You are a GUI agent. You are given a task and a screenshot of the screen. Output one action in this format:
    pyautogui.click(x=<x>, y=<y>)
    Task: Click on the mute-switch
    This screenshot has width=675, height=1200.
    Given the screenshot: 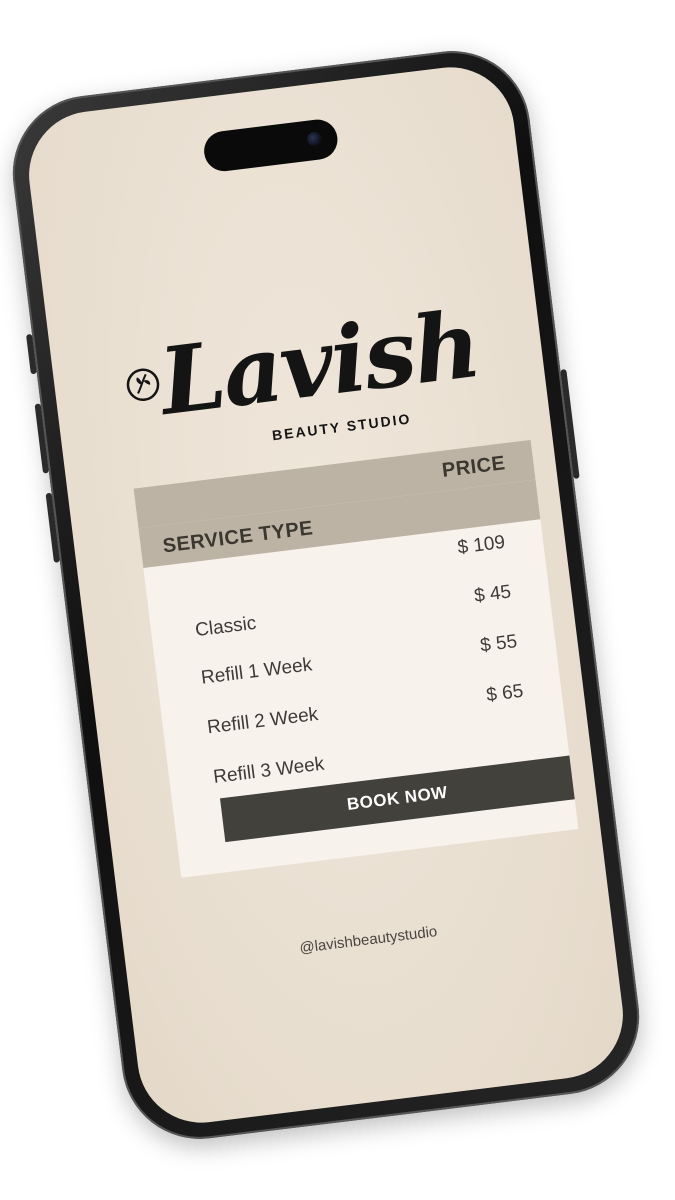 What is the action you would take?
    pyautogui.click(x=31, y=354)
    